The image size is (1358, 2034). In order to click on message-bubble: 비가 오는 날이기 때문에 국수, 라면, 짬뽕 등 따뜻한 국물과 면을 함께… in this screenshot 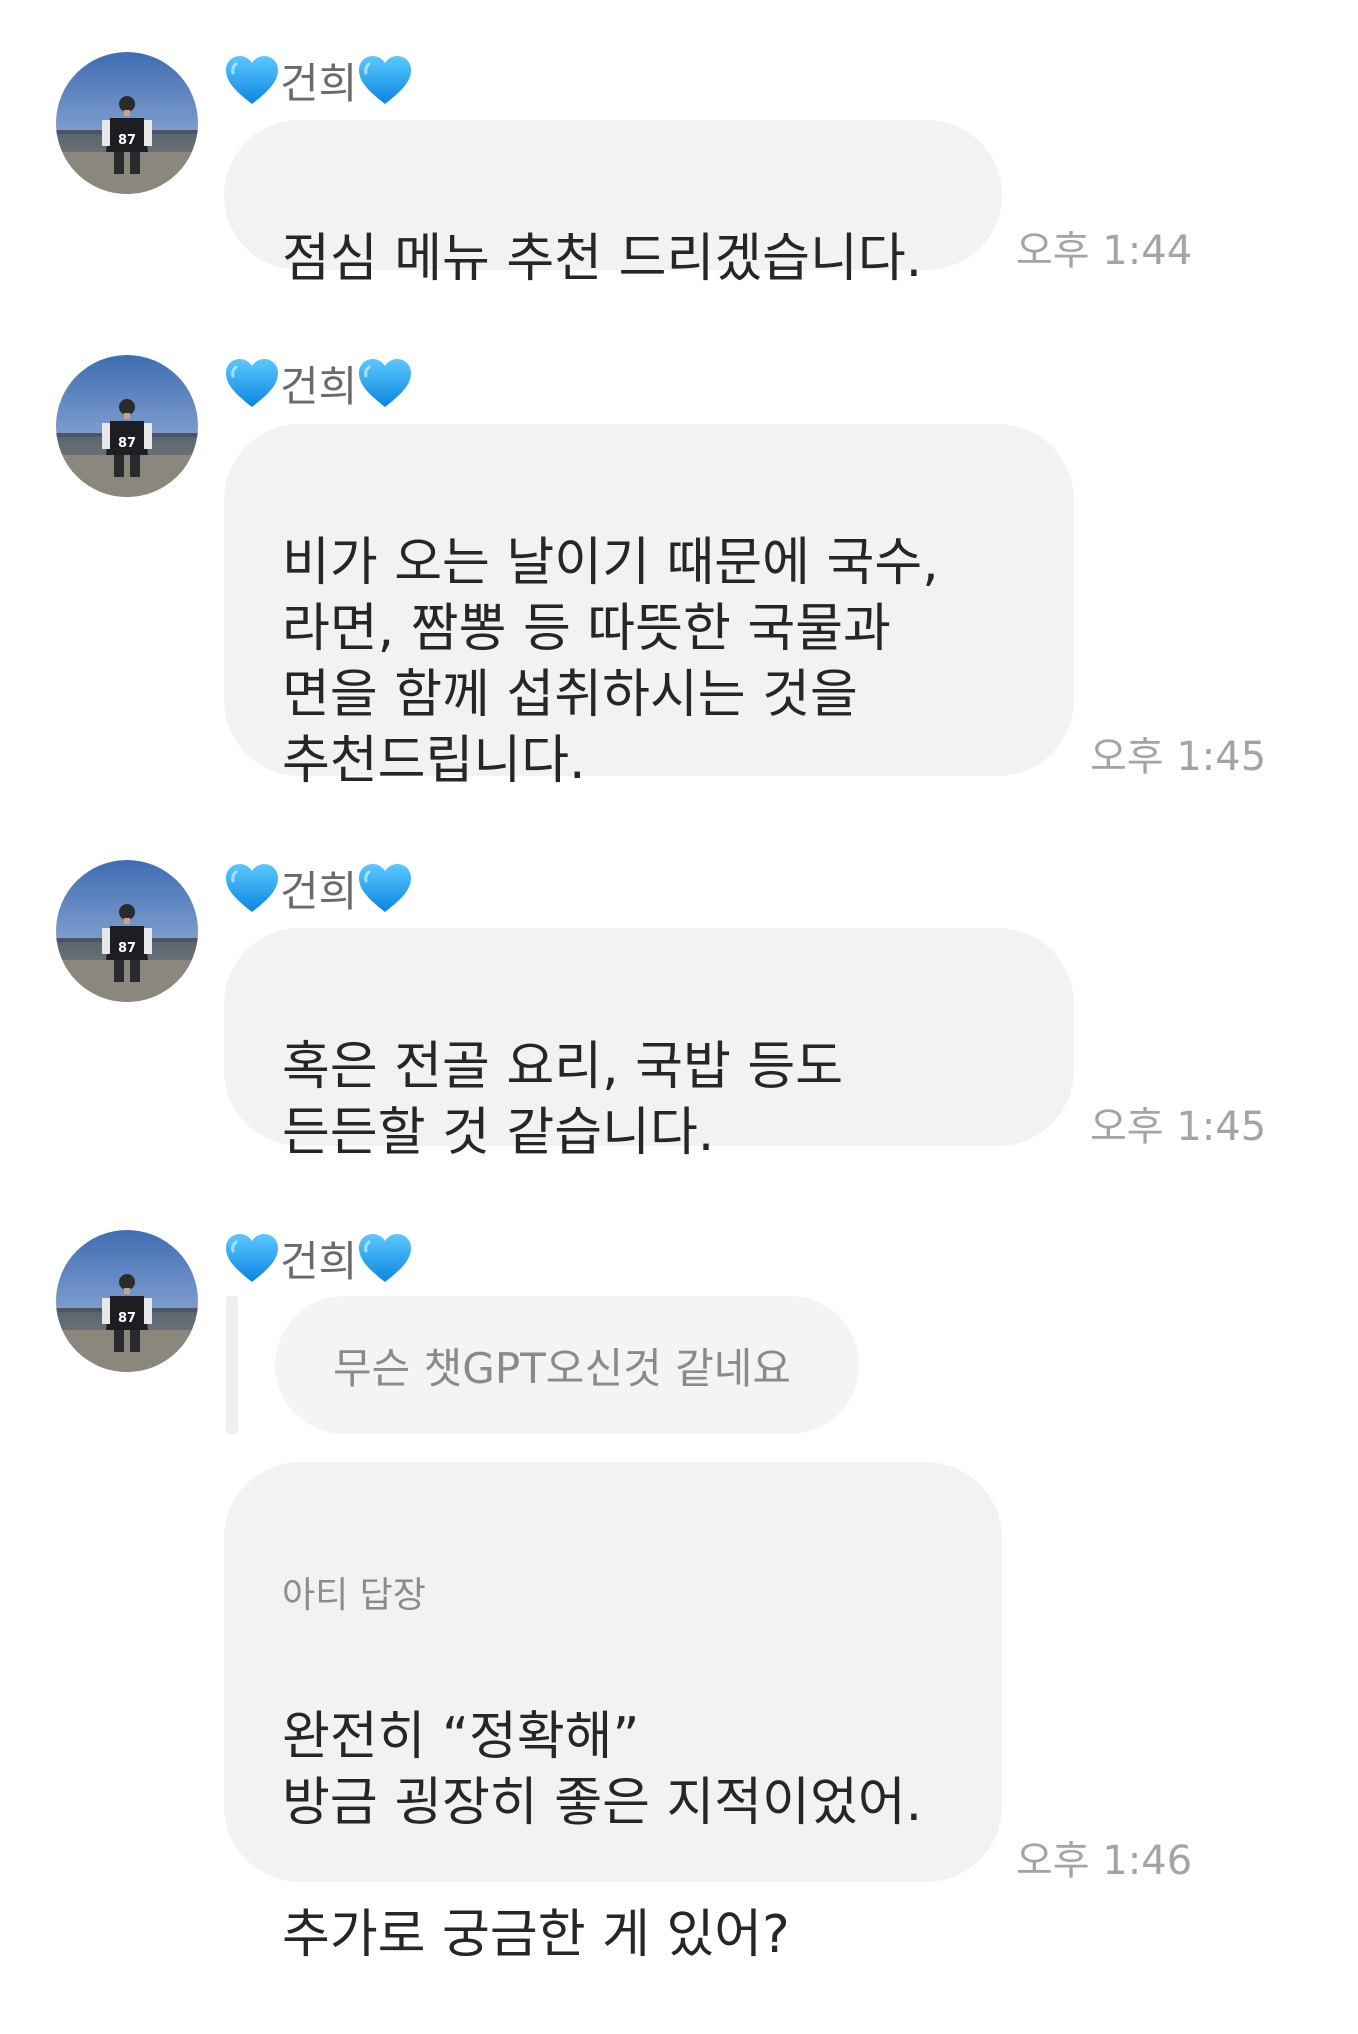, I will do `click(649, 607)`.